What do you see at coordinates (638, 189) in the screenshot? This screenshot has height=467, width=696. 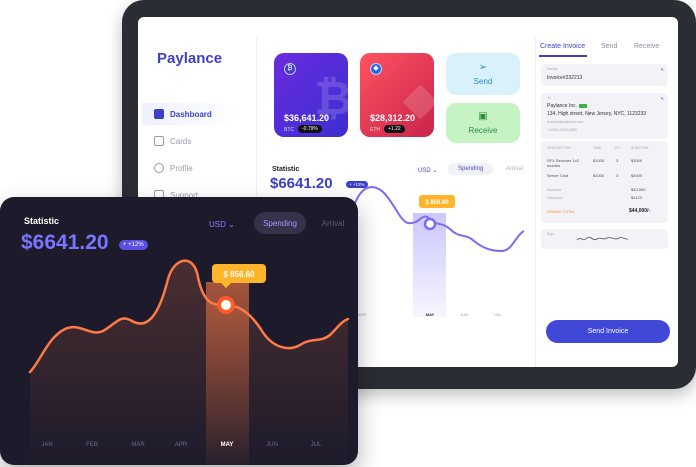 I see `number-value: $43,050` at bounding box center [638, 189].